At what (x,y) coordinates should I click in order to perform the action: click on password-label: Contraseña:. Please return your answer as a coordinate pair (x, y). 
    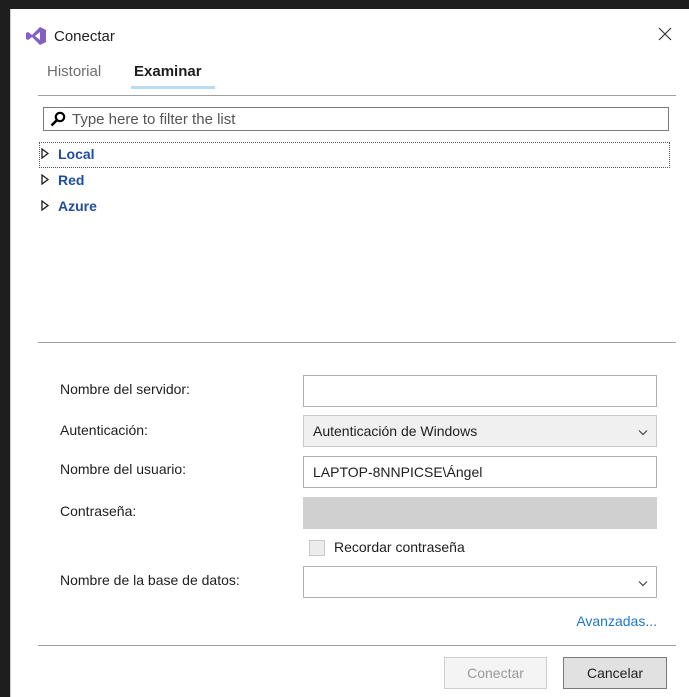
    Looking at the image, I should click on (98, 511).